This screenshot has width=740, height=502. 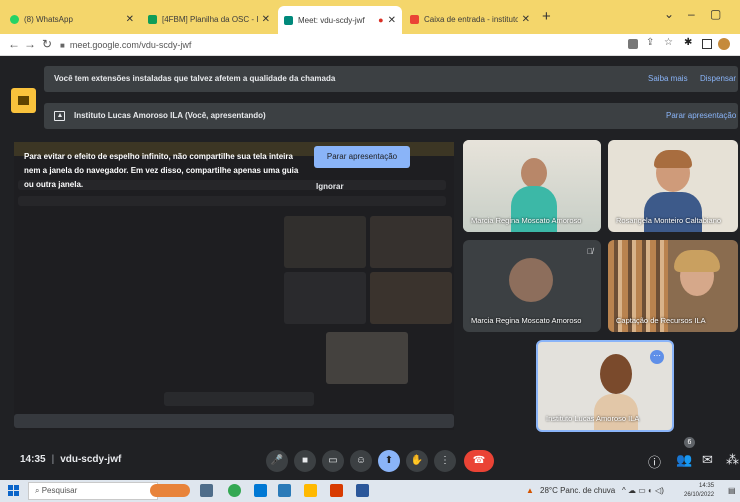 What do you see at coordinates (340, 20) in the screenshot?
I see `tab-meet: Meet: vdu-scdy-jwf ● ✕` at bounding box center [340, 20].